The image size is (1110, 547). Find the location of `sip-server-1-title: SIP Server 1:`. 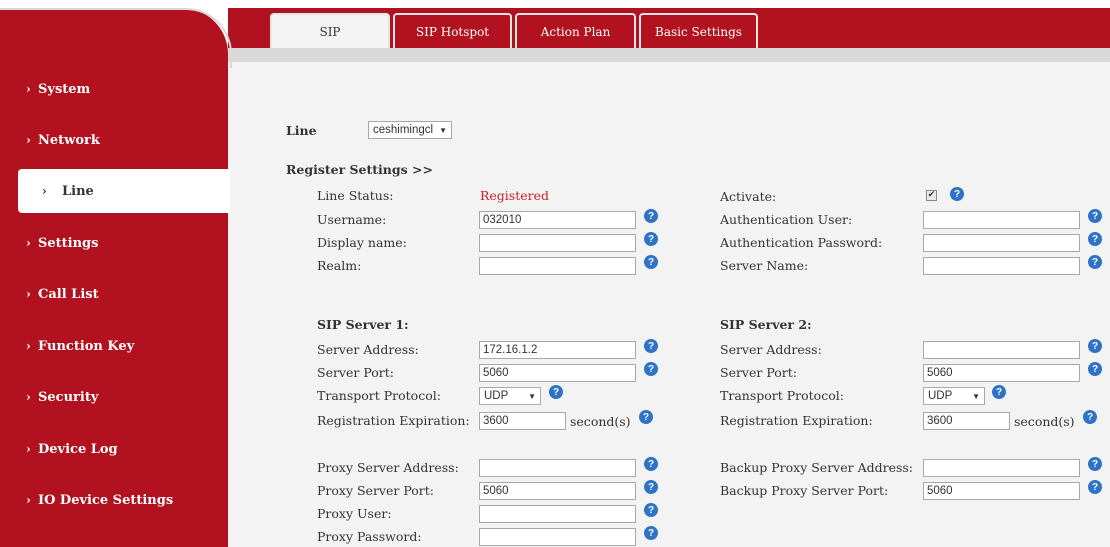

sip-server-1-title: SIP Server 1: is located at coordinates (363, 324).